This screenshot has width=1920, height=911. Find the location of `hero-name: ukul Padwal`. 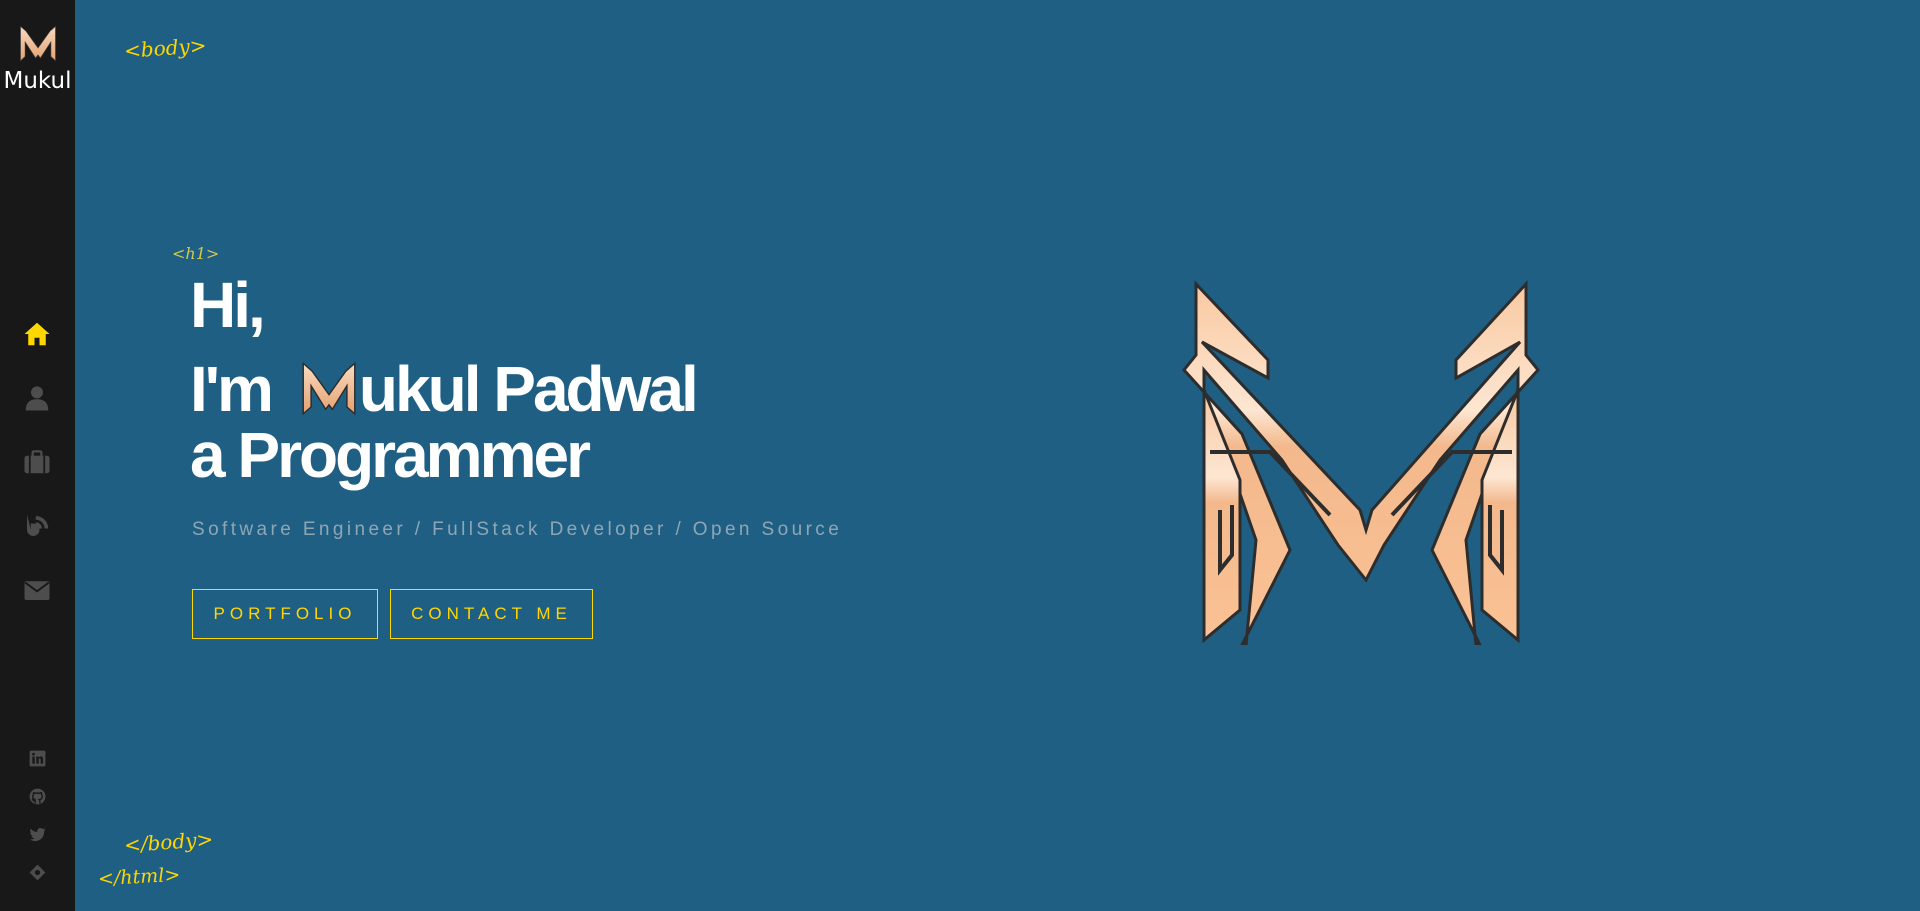

hero-name: ukul Padwal is located at coordinates (528, 389).